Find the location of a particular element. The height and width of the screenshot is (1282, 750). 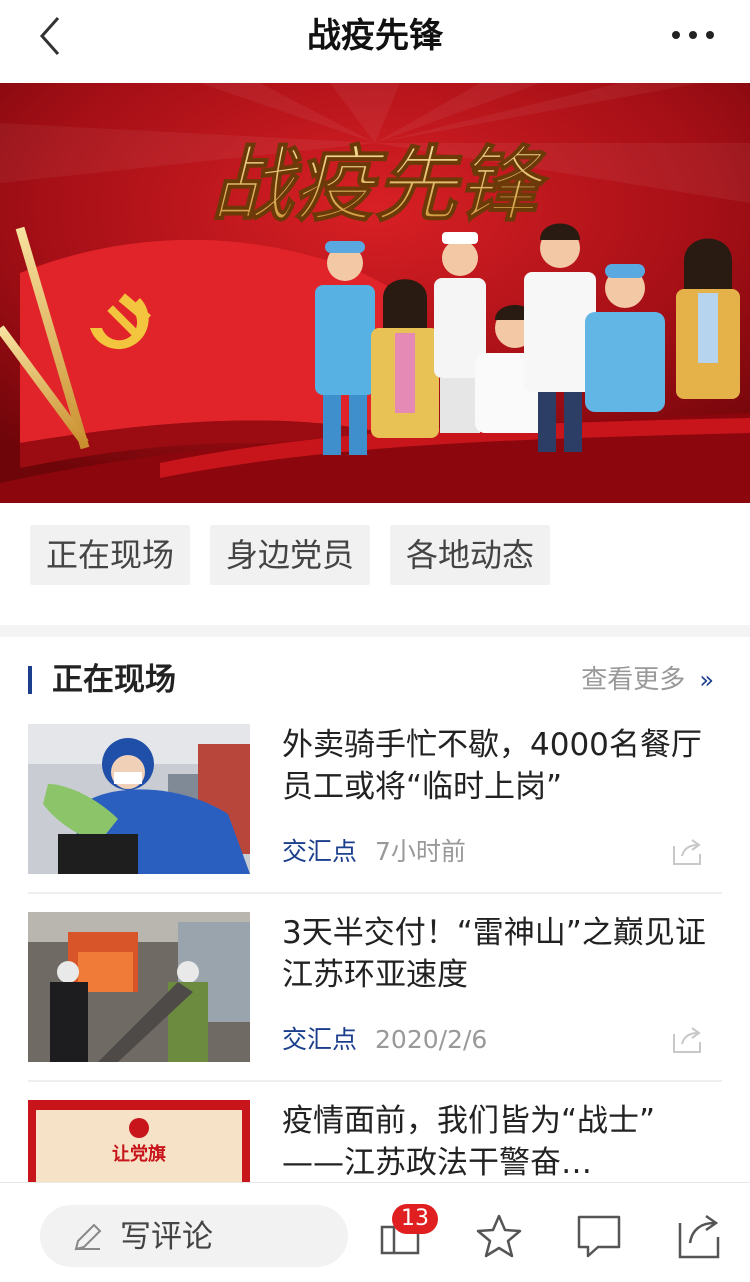

banner-heading: 战疫先锋 is located at coordinates (380, 185).